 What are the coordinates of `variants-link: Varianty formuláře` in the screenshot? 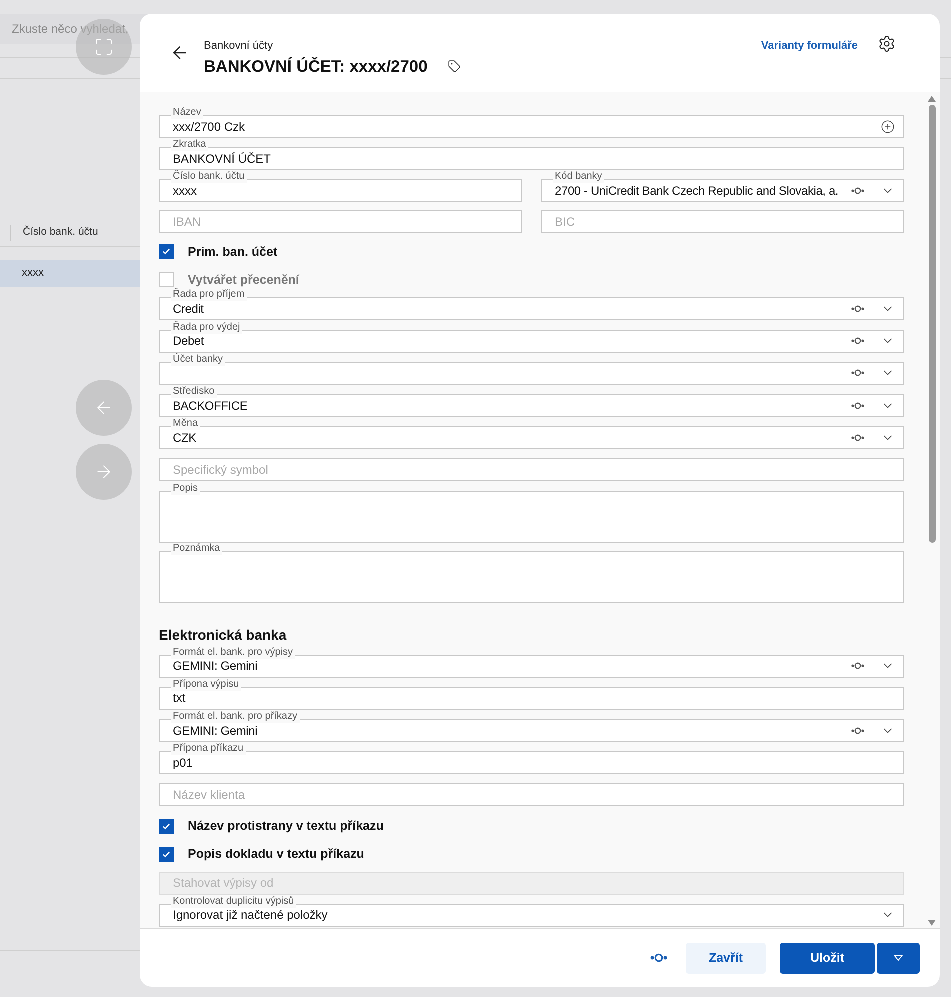 It's located at (809, 46).